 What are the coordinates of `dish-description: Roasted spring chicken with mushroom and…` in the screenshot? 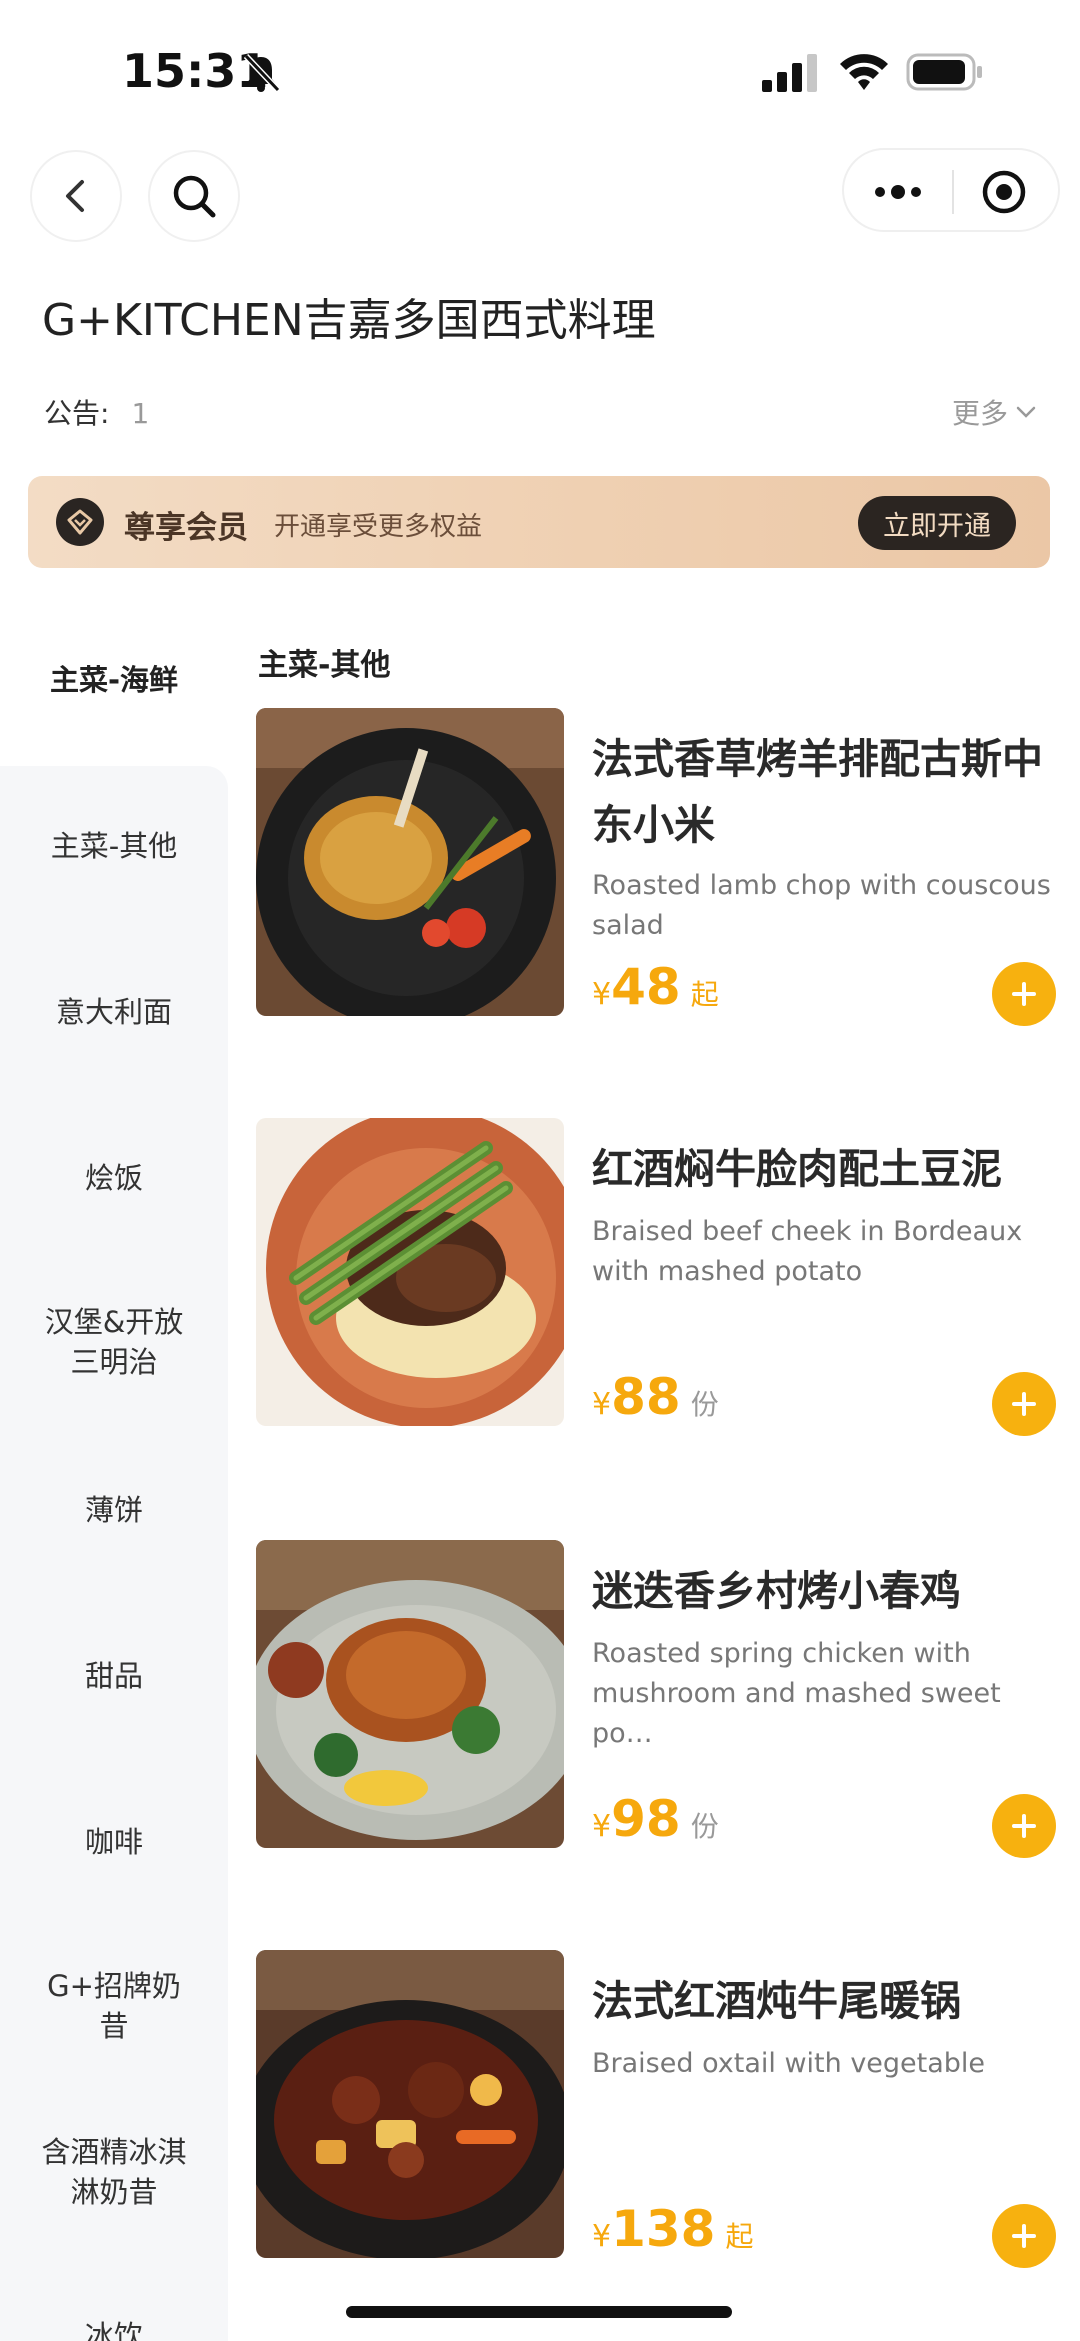 It's located at (796, 1693).